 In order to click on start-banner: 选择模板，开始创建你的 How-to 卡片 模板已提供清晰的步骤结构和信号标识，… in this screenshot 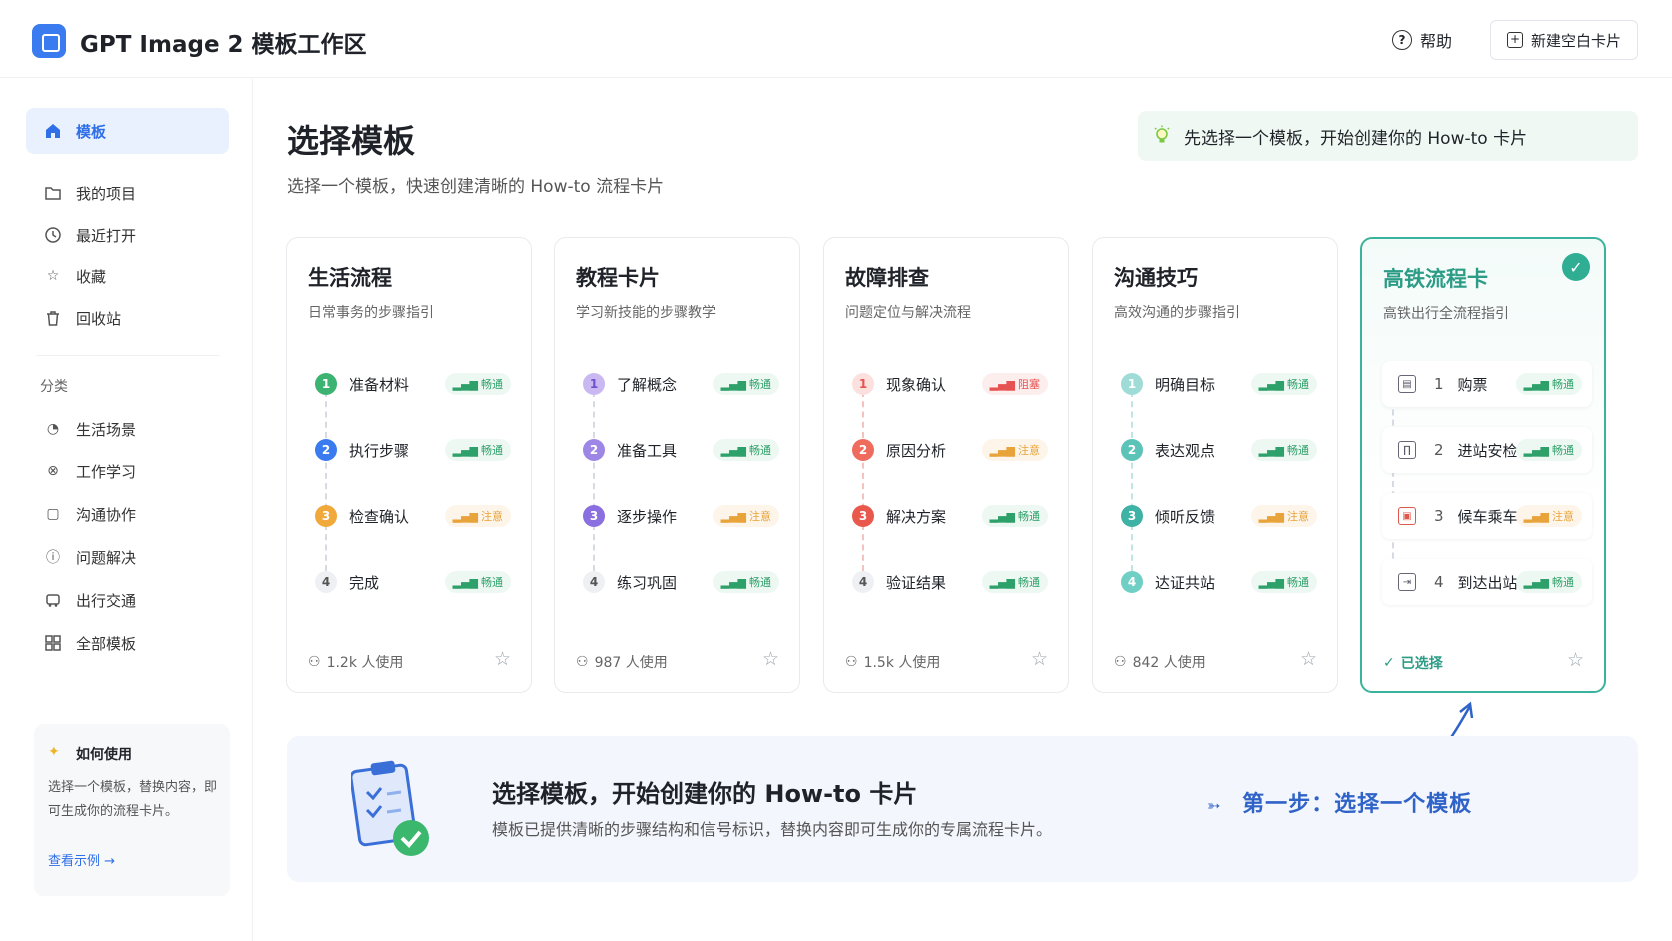, I will do `click(962, 809)`.